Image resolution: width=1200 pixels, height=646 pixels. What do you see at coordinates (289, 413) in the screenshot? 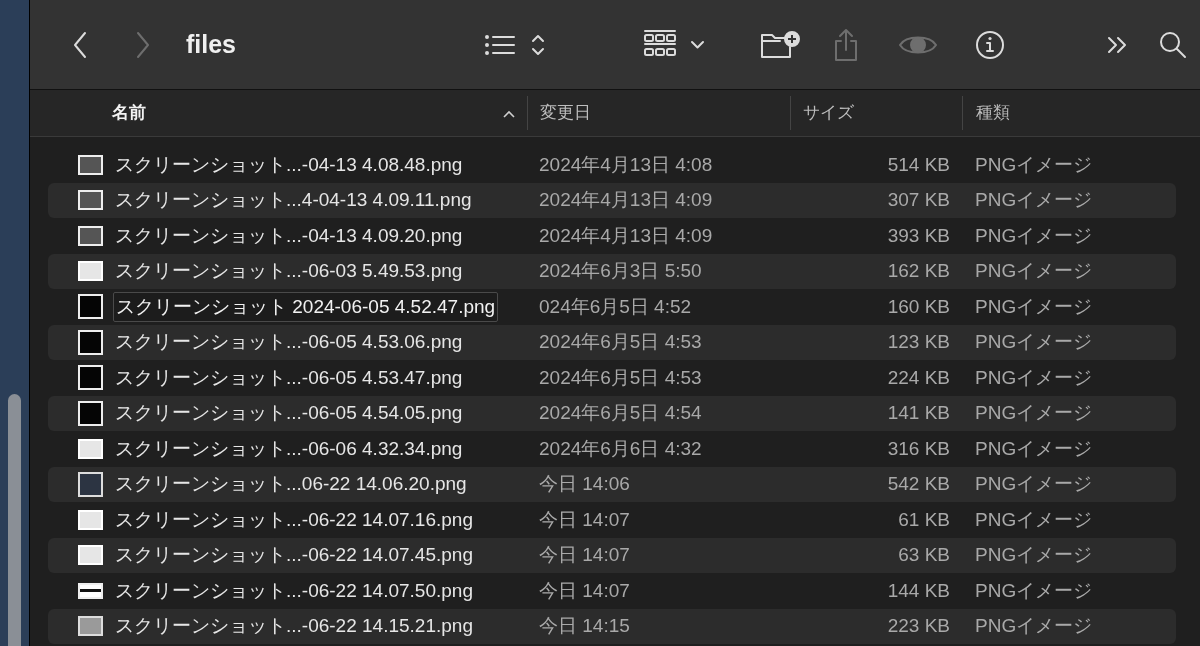
I see `file-name: スクリーンショット...-06-05 4.54.05.png` at bounding box center [289, 413].